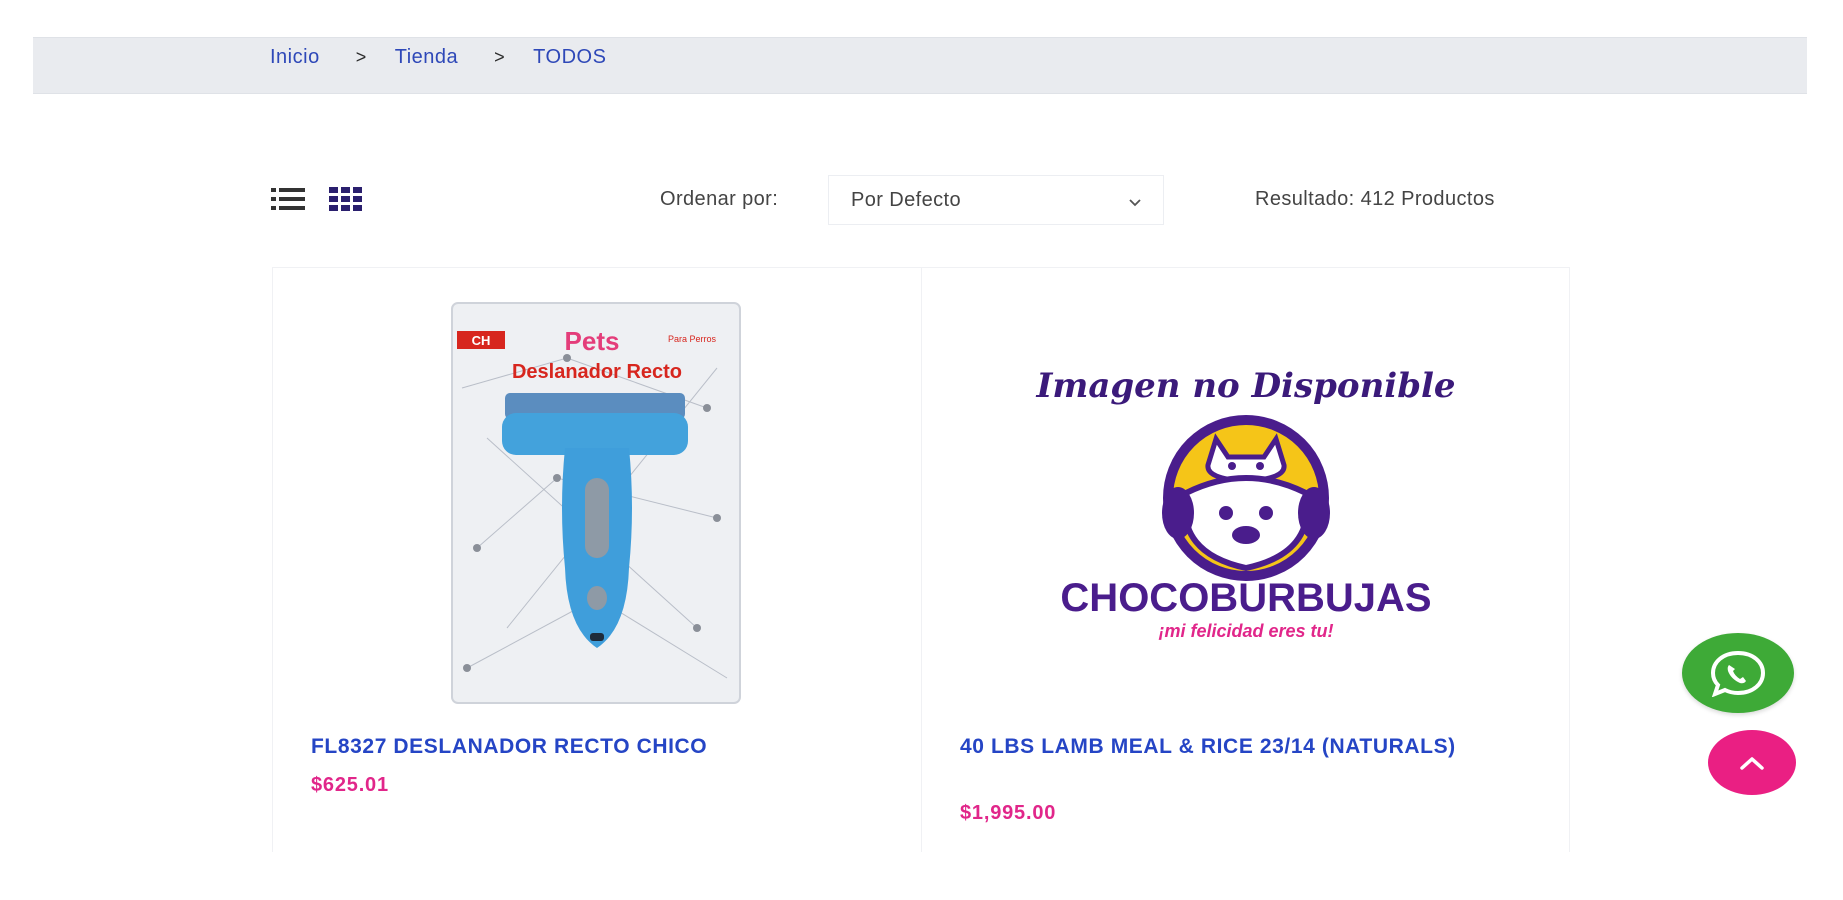 This screenshot has width=1843, height=900. I want to click on result-count: Resultado: 412 Productos, so click(1375, 199).